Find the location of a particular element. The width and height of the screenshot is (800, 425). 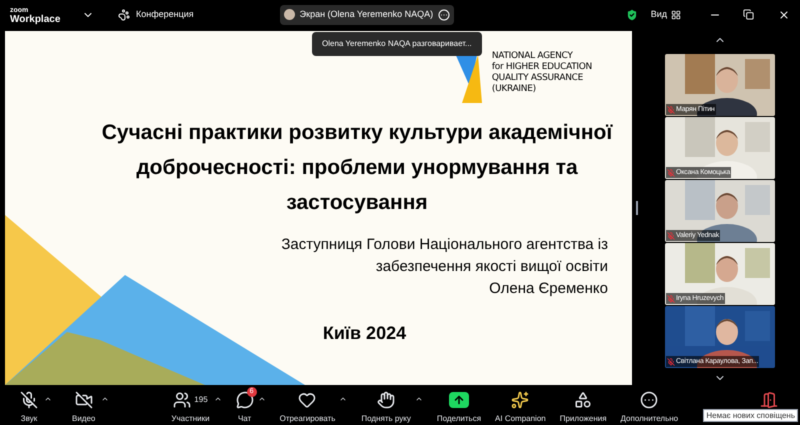

sparkle-icon is located at coordinates (520, 400).